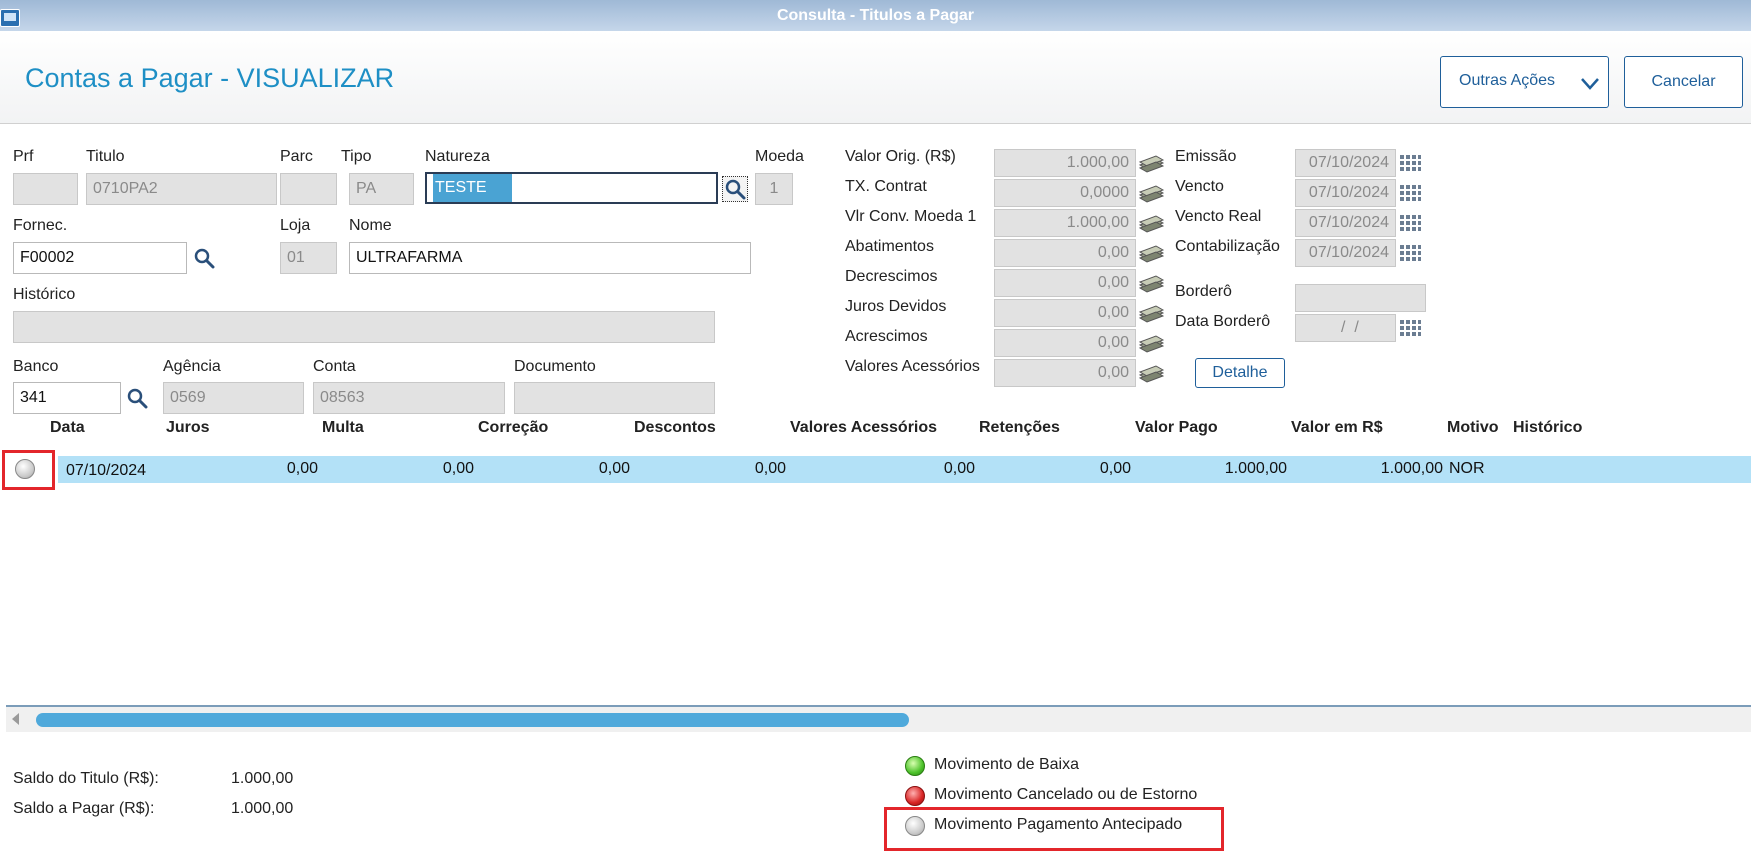 The width and height of the screenshot is (1751, 866). What do you see at coordinates (1065, 163) in the screenshot?
I see `valor-orig-field: 1.000,00` at bounding box center [1065, 163].